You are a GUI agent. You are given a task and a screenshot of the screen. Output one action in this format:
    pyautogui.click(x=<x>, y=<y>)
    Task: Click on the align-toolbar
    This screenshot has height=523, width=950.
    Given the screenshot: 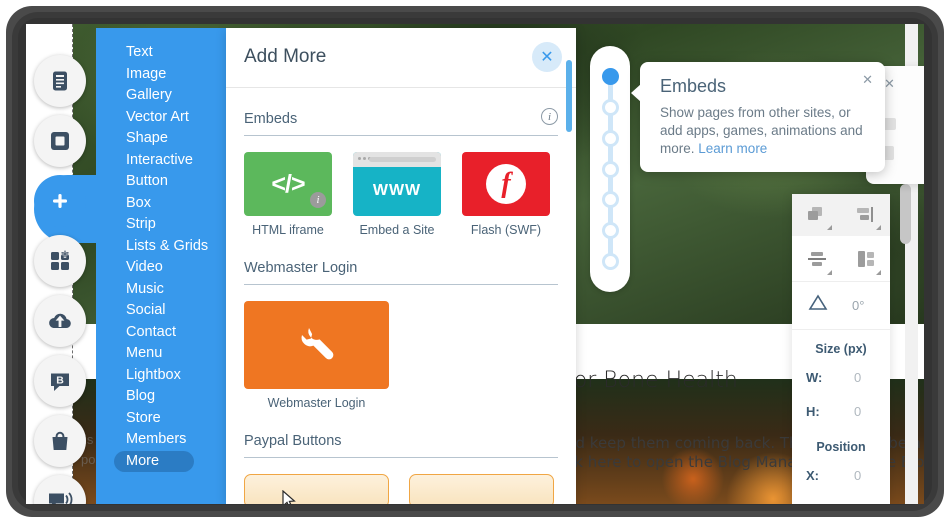 What is the action you would take?
    pyautogui.click(x=841, y=259)
    